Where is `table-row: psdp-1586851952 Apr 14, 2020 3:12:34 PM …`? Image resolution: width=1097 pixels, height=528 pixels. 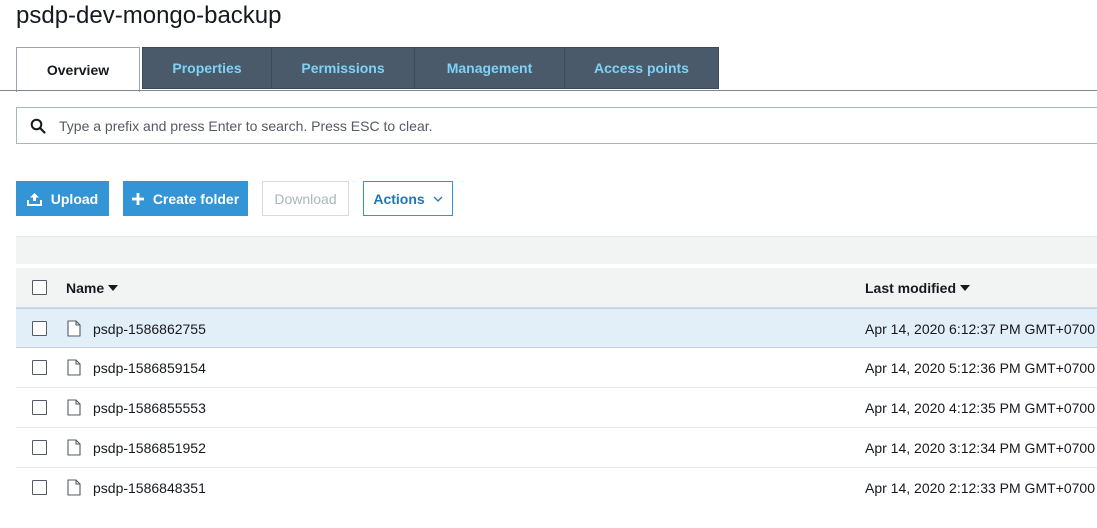
table-row: psdp-1586851952 Apr 14, 2020 3:12:34 PM … is located at coordinates (556, 448).